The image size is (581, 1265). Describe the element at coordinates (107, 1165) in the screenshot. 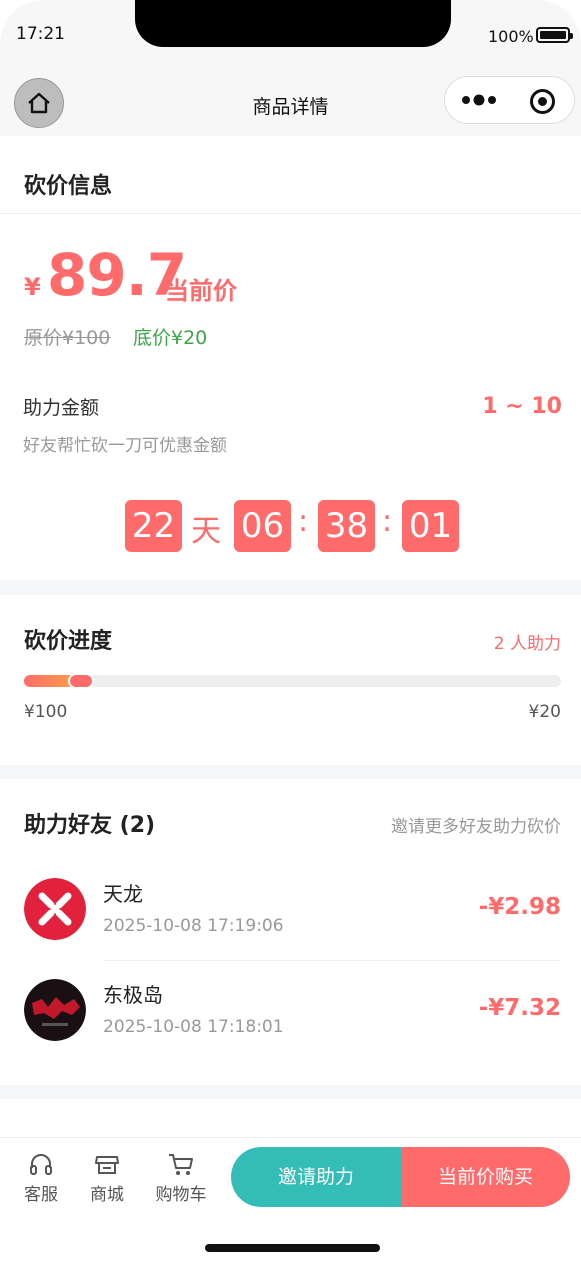

I see `store-icon` at that location.